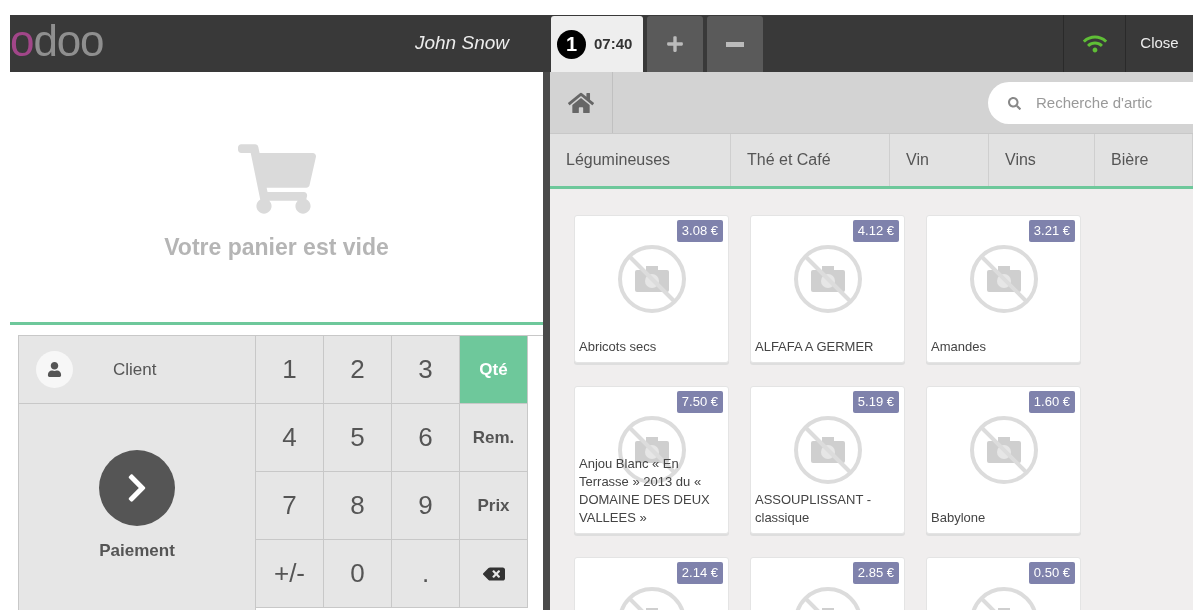 The width and height of the screenshot is (1193, 610). Describe the element at coordinates (699, 402) in the screenshot. I see `price-tag: 7.50 €` at that location.